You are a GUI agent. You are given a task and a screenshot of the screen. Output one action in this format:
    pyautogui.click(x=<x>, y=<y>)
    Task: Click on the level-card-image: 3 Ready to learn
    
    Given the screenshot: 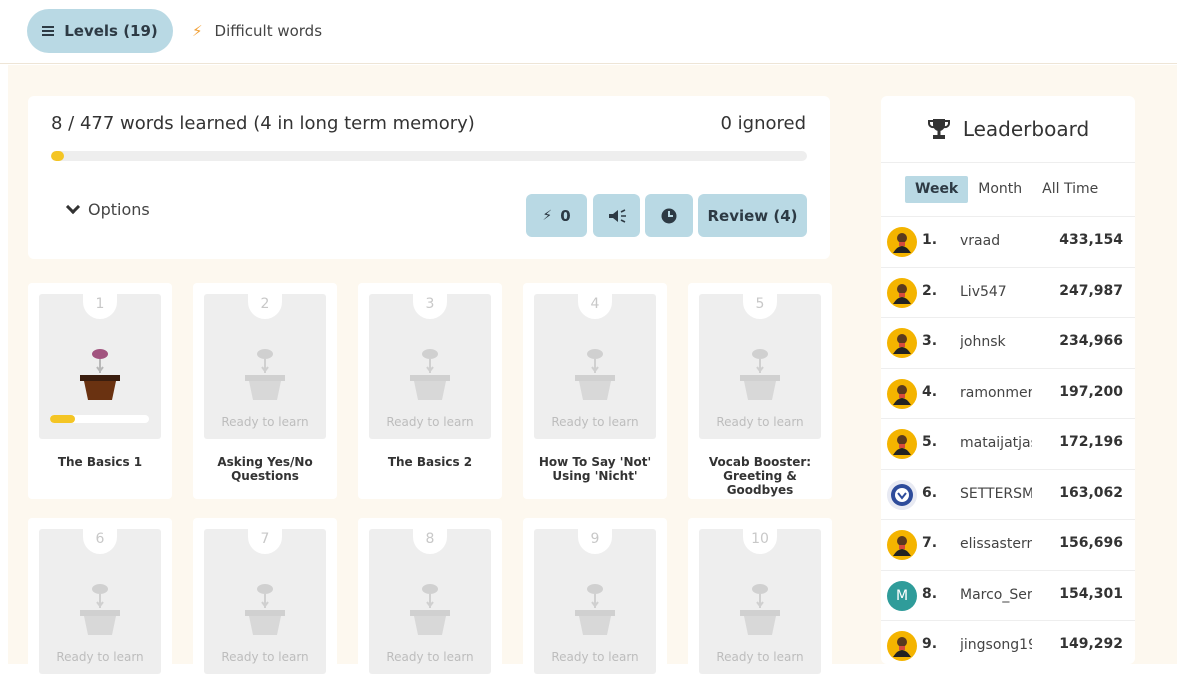 What is the action you would take?
    pyautogui.click(x=430, y=365)
    